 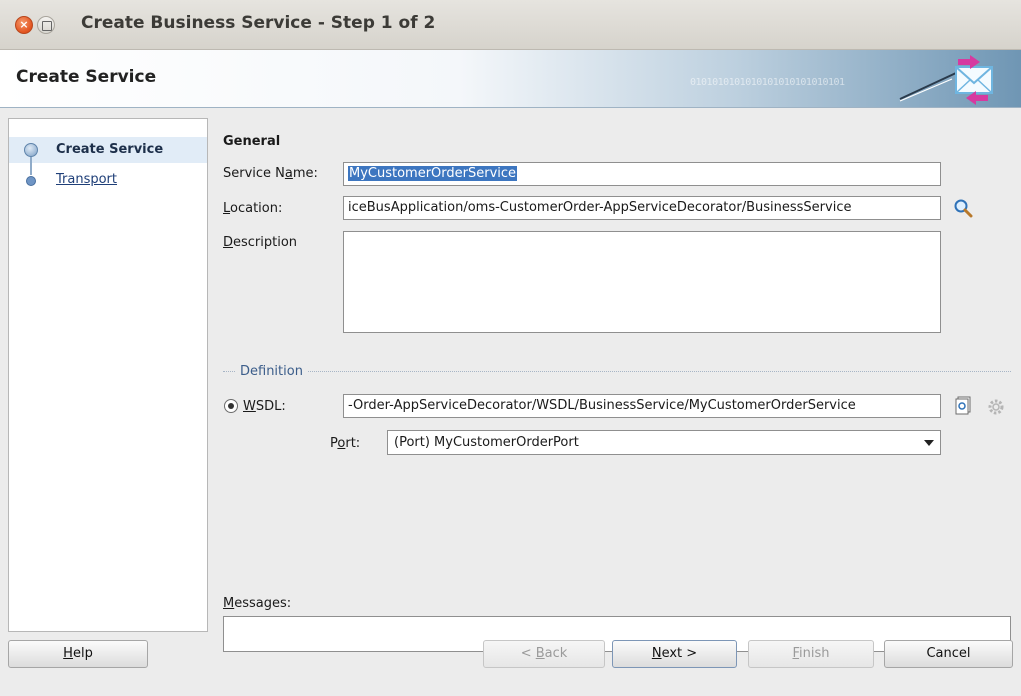 I want to click on finish-button: Finish, so click(x=811, y=654).